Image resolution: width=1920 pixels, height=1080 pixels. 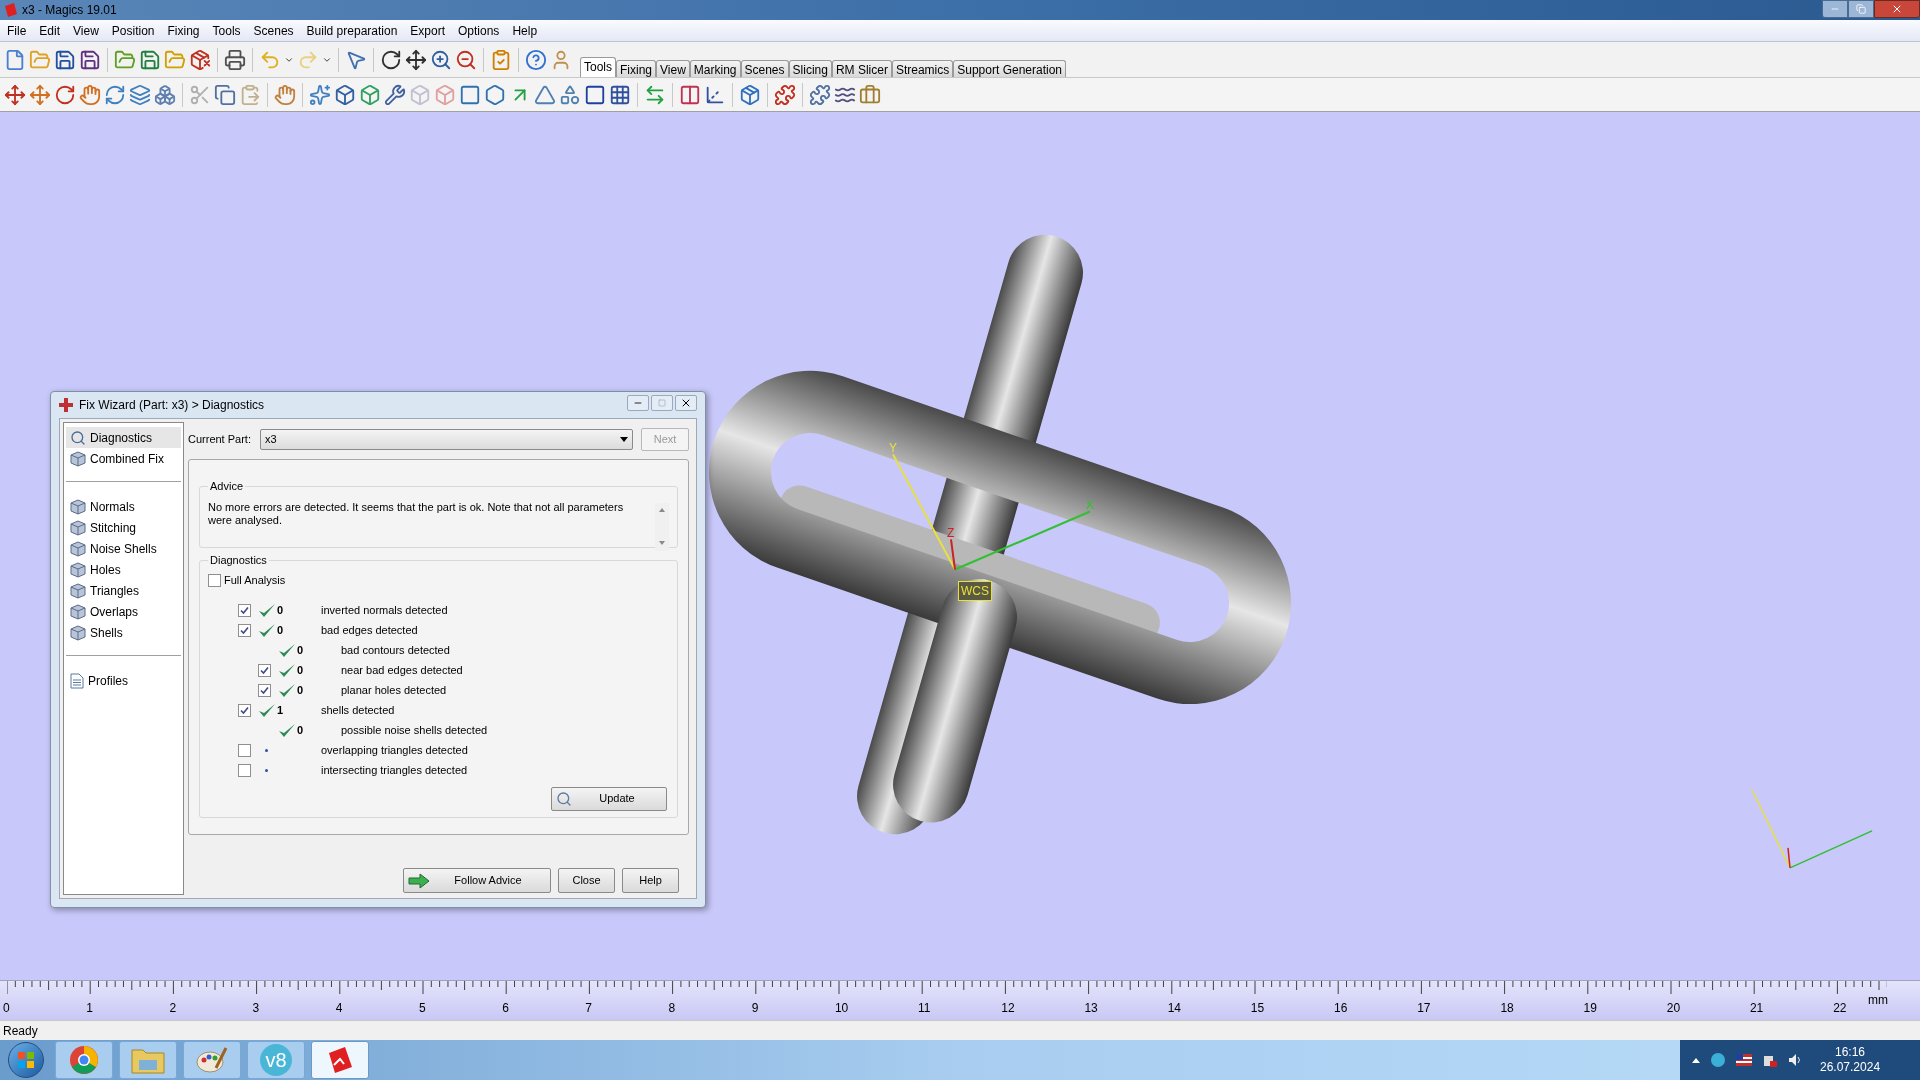 What do you see at coordinates (123, 569) in the screenshot?
I see `wizard-step: Holes` at bounding box center [123, 569].